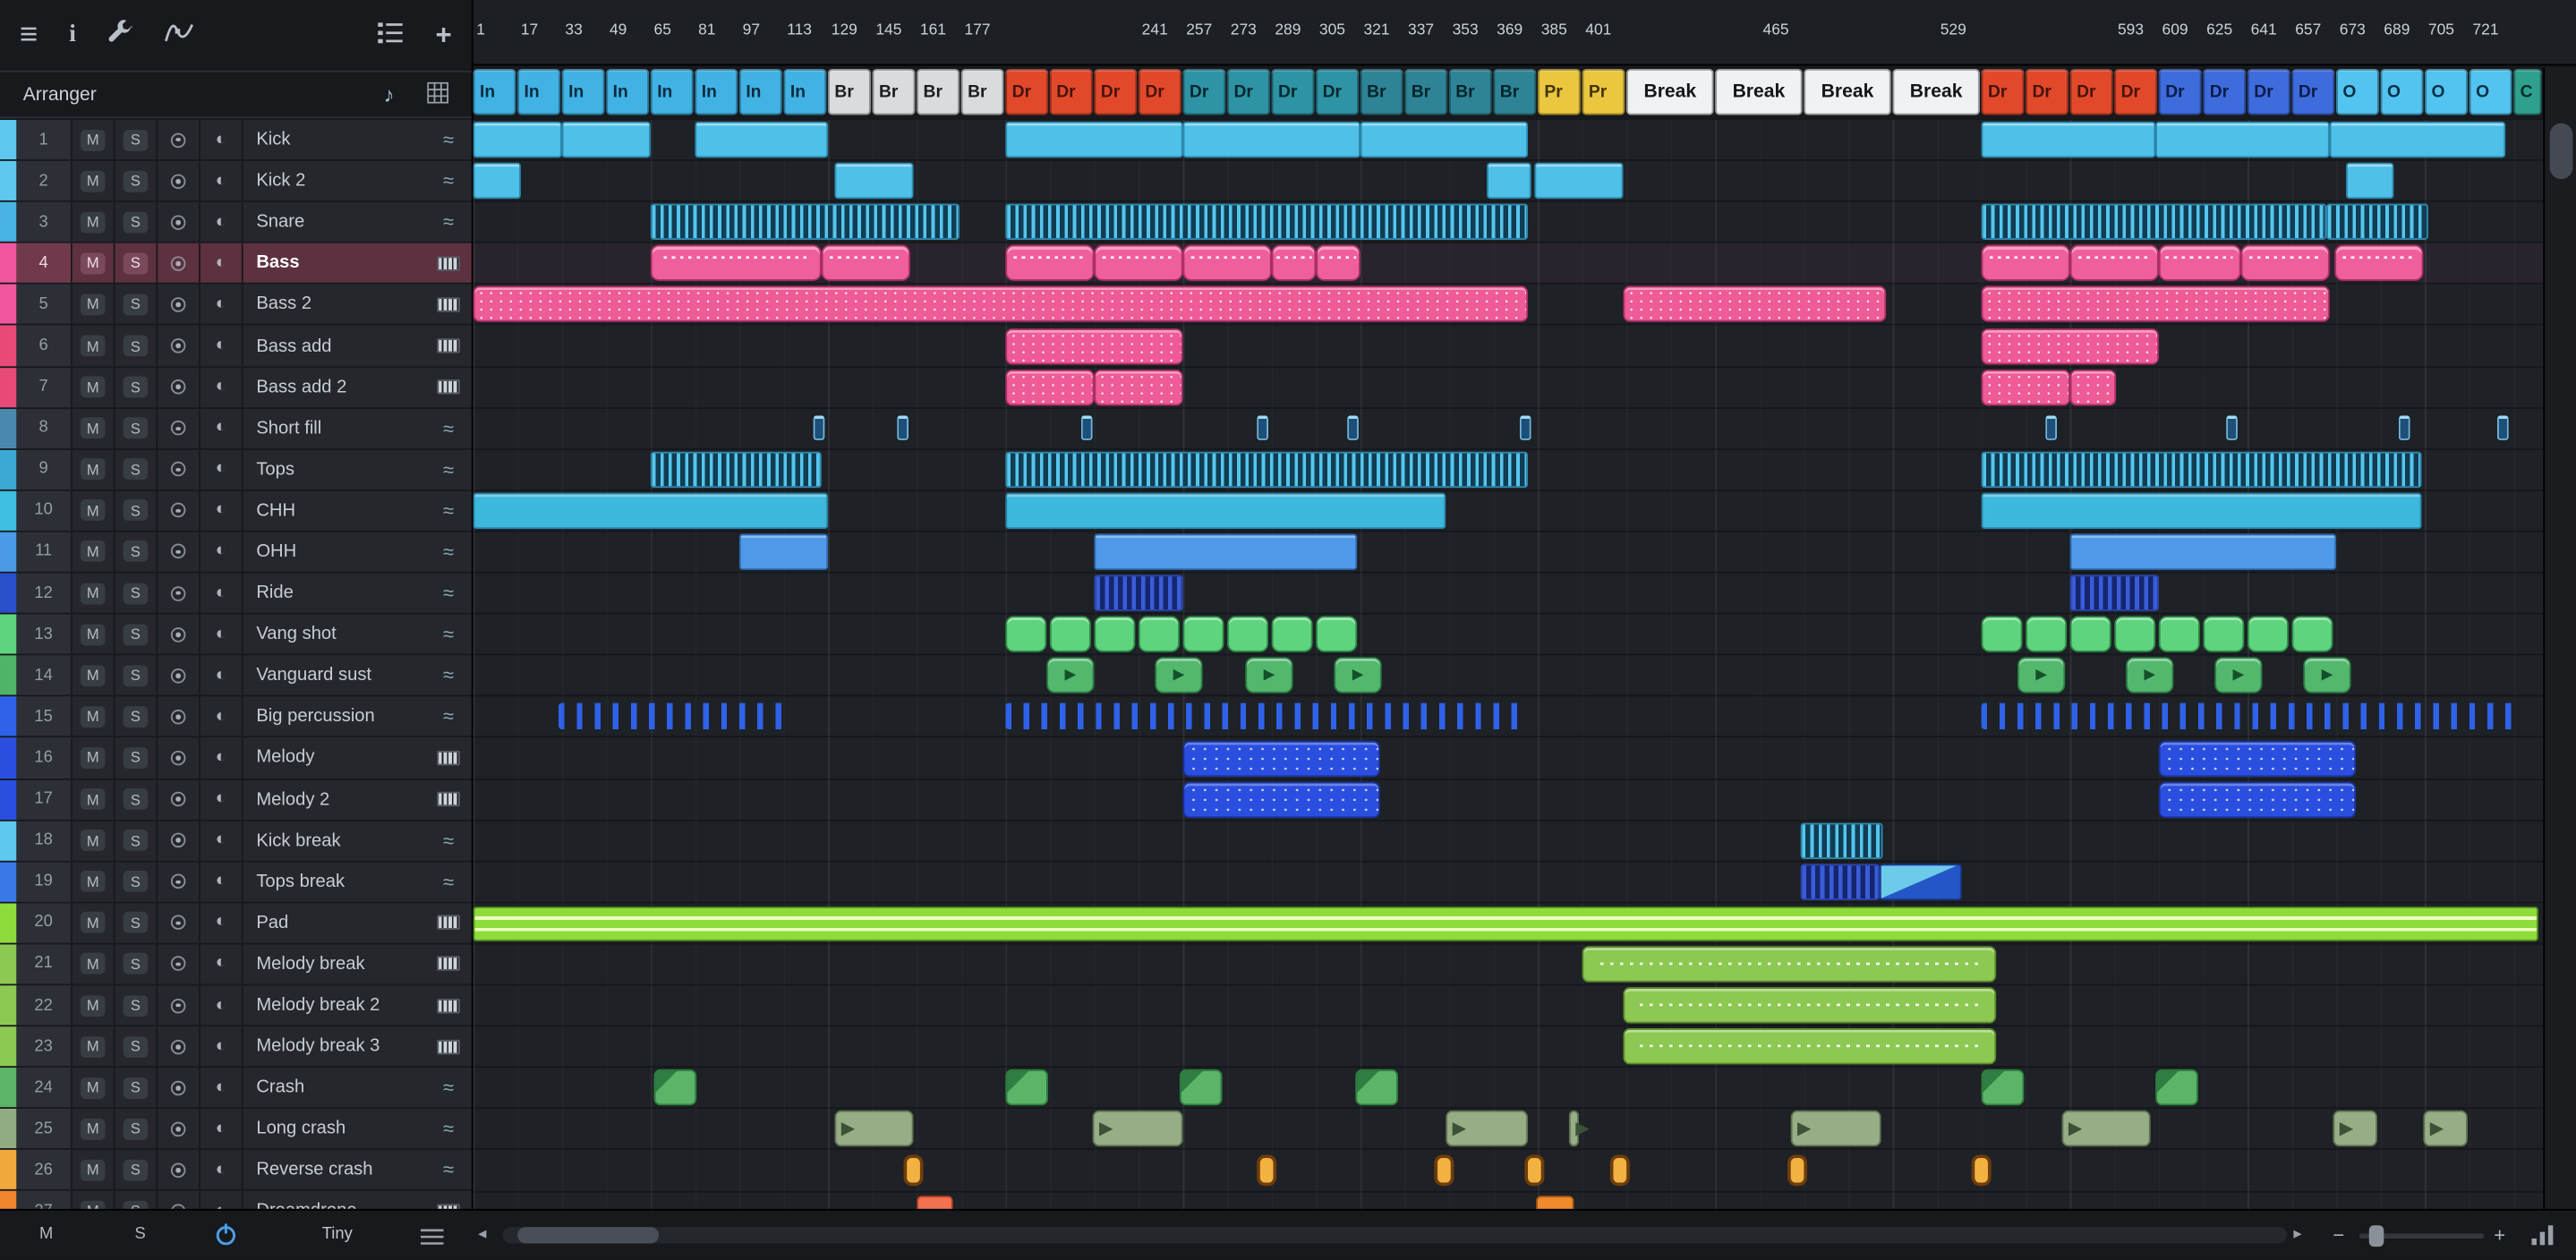  I want to click on track-name: Vang shot, so click(334, 634).